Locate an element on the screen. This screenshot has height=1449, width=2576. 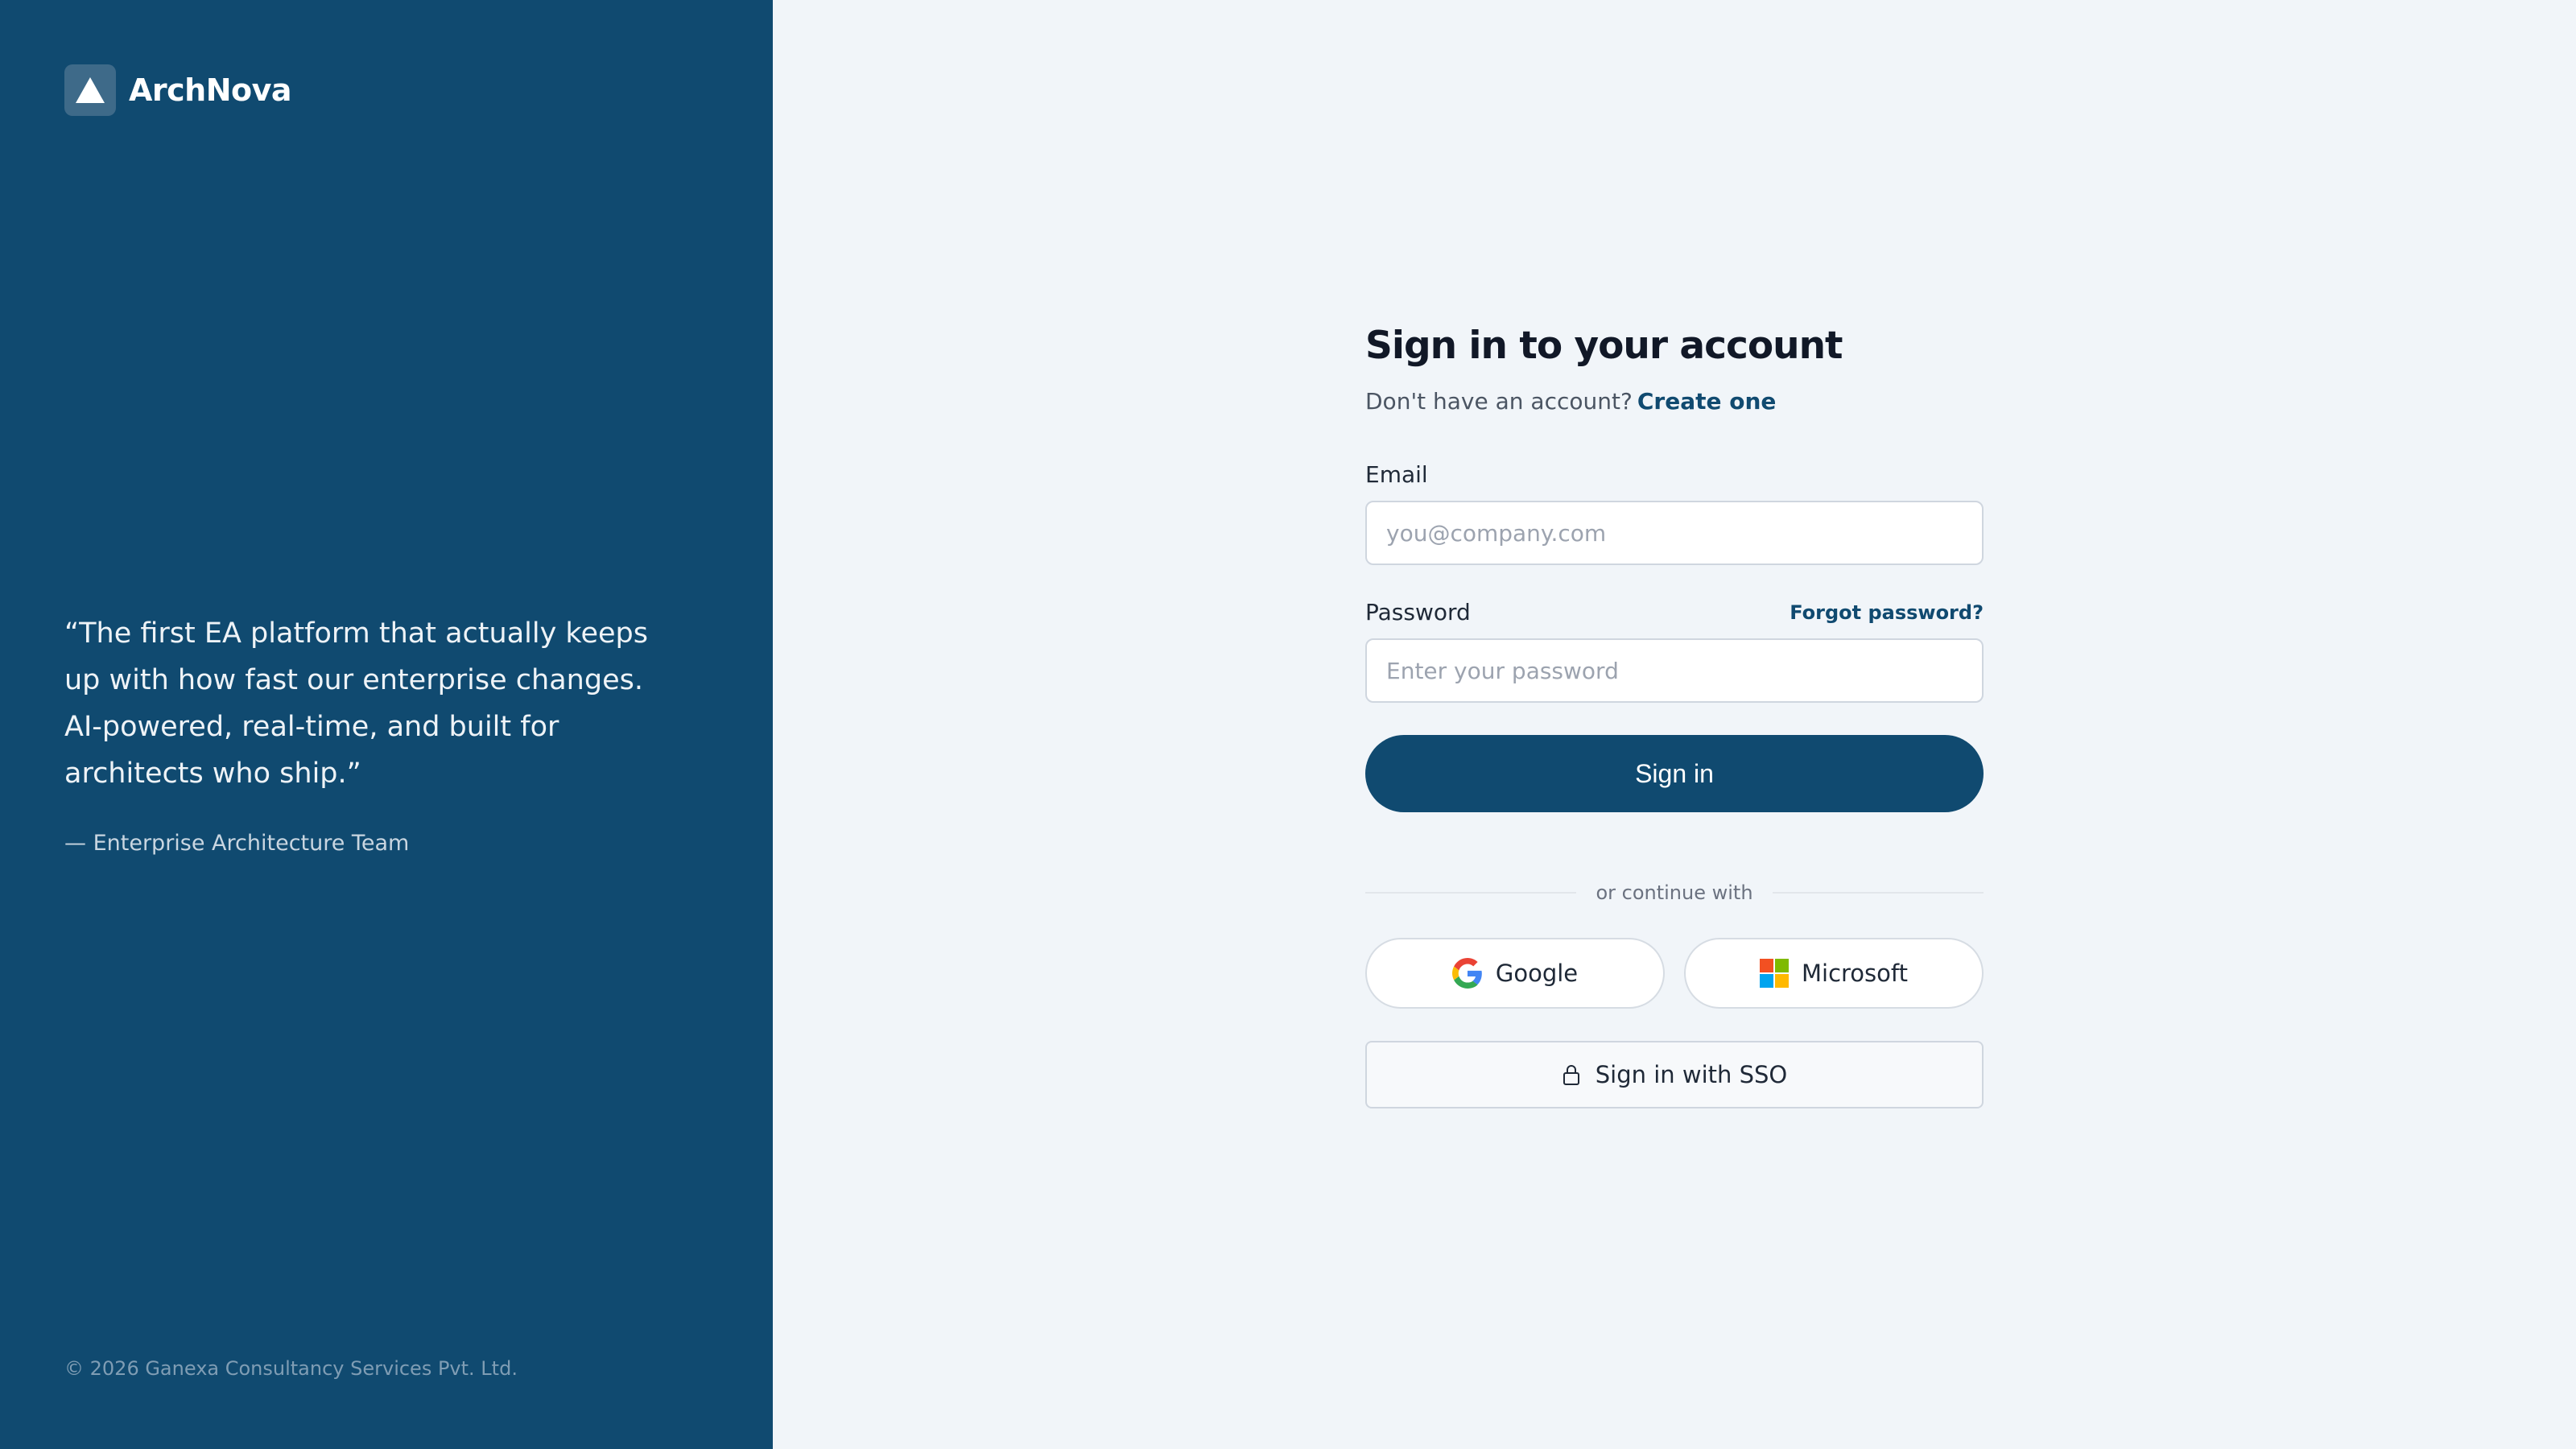
testimonial-author: — Enterprise Architecture Team is located at coordinates (237, 844).